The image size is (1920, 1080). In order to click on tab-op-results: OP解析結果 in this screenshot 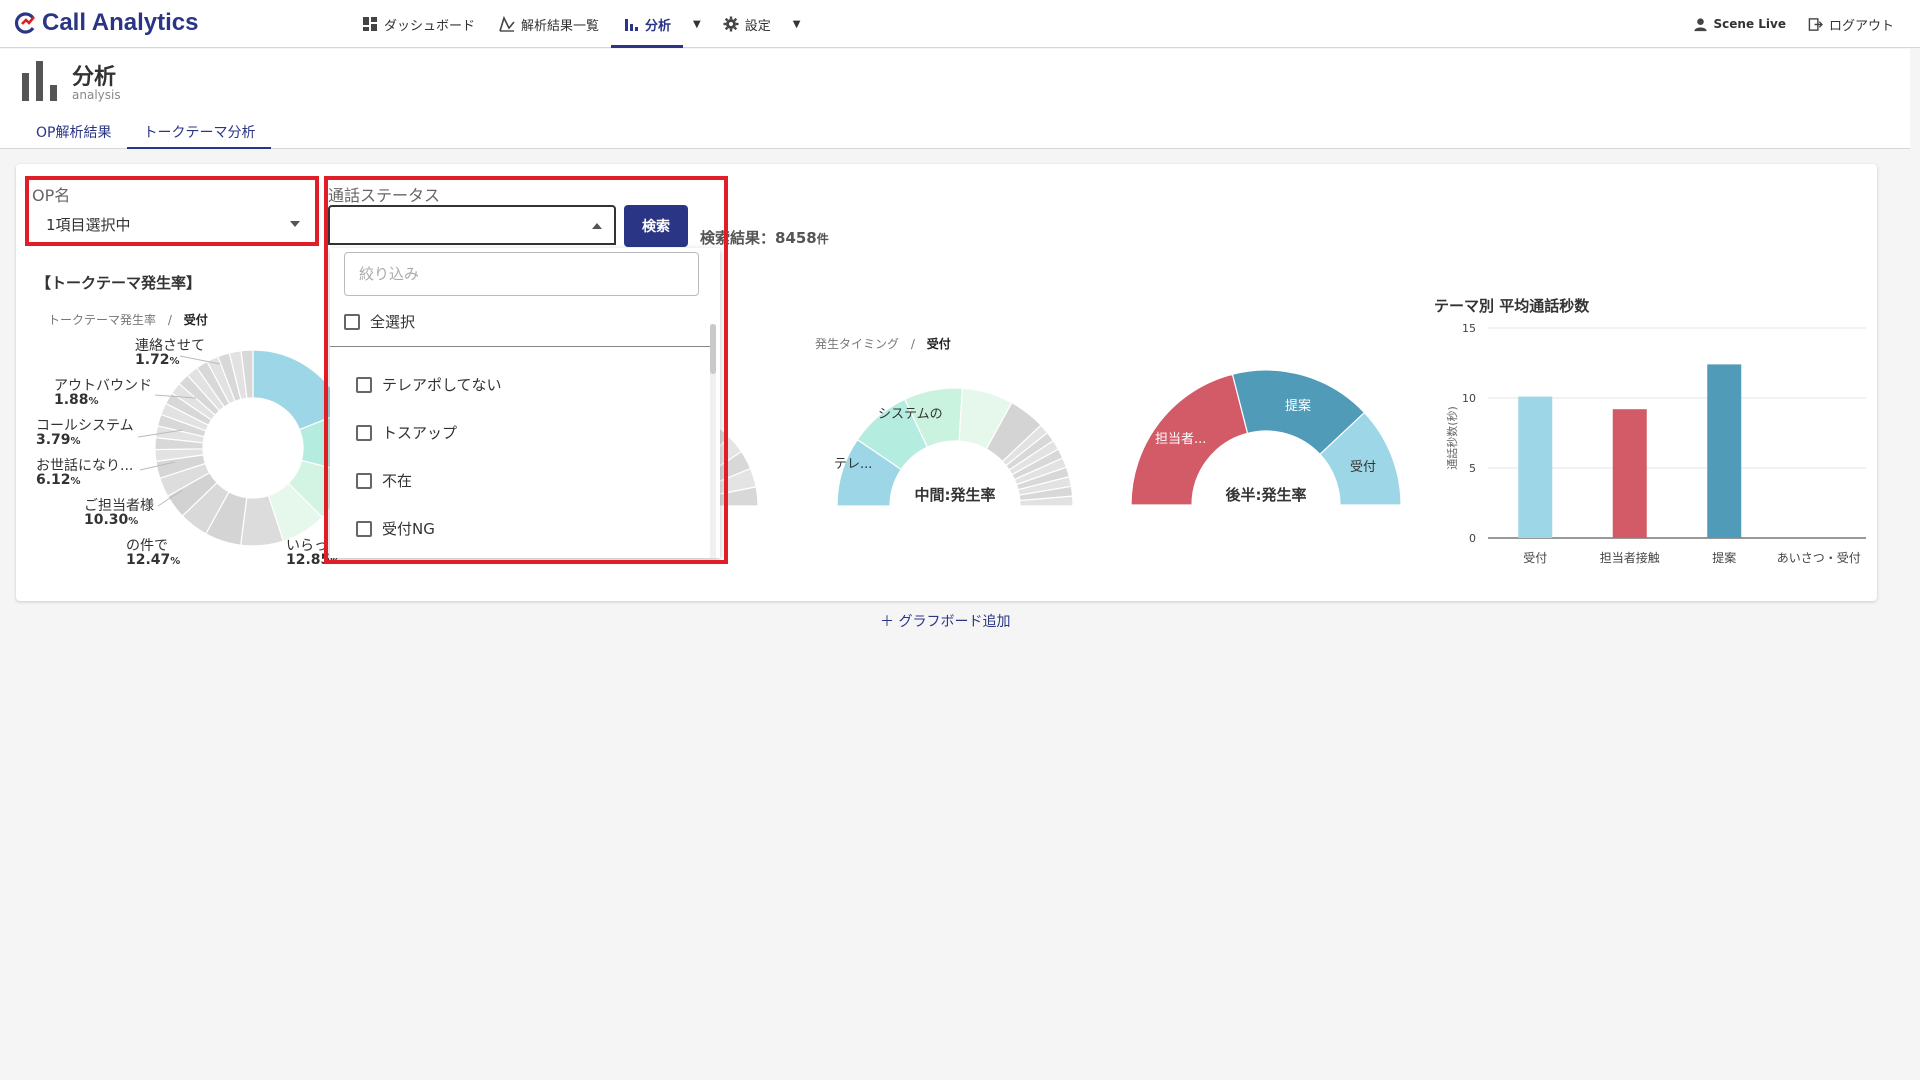, I will do `click(73, 132)`.